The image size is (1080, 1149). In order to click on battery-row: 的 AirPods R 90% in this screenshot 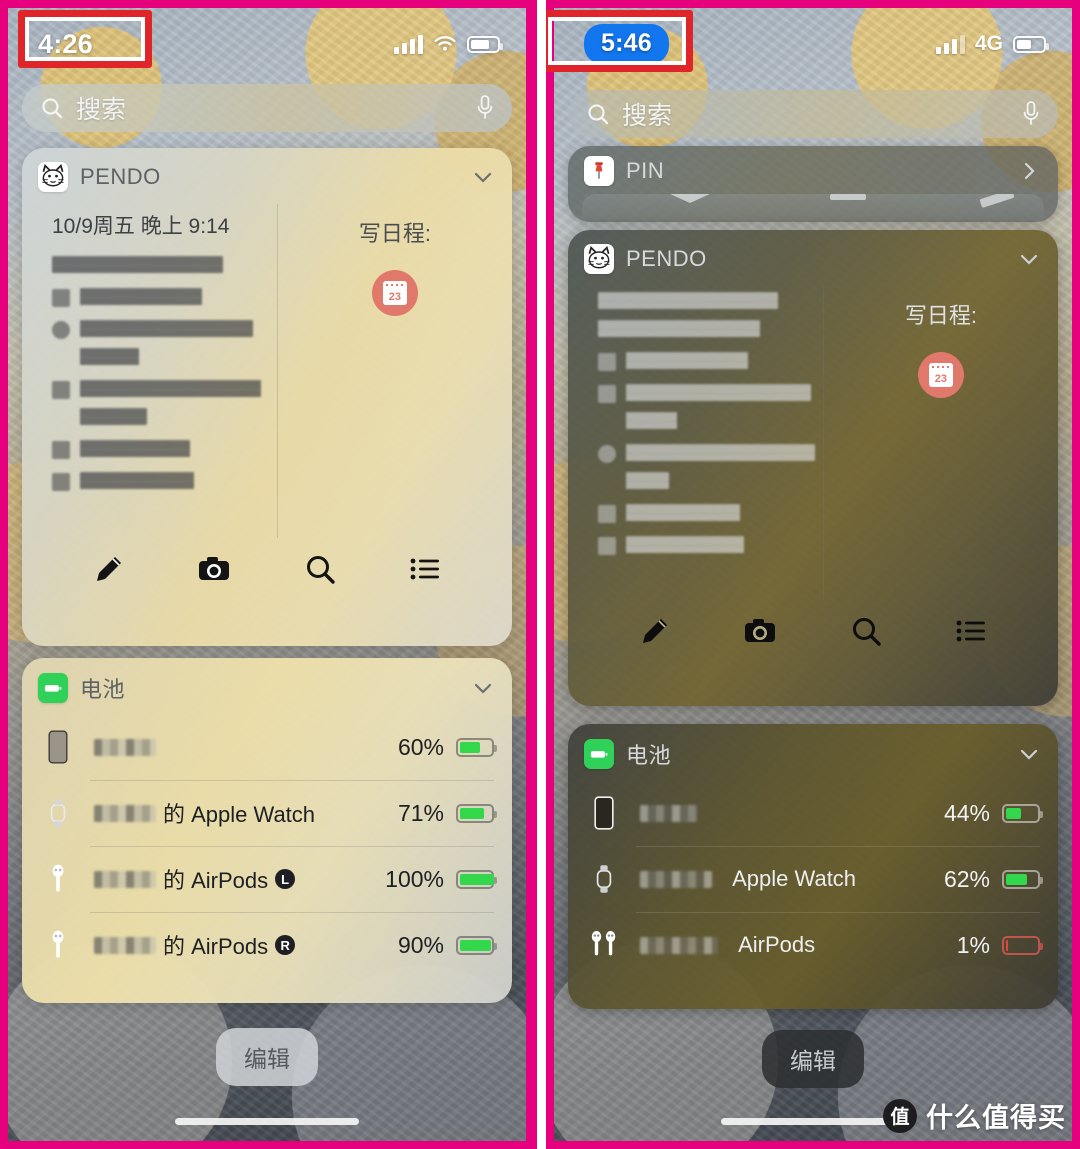, I will do `click(267, 945)`.